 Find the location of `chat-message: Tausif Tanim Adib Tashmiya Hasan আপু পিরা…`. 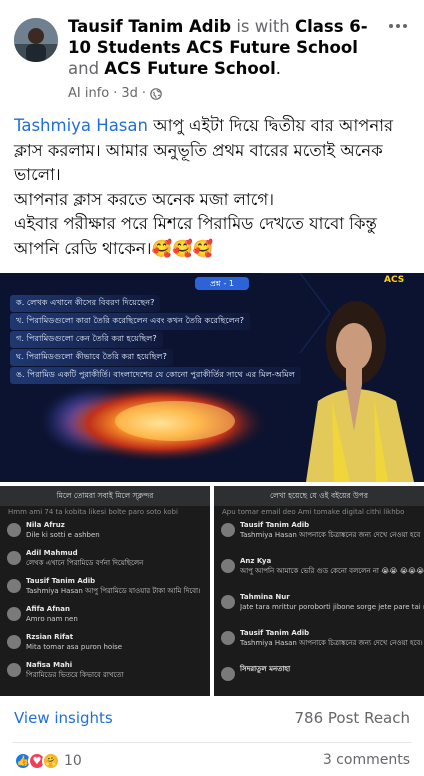

chat-message: Tausif Tanim Adib Tashmiya Hasan আপু পিরা… is located at coordinates (105, 589).